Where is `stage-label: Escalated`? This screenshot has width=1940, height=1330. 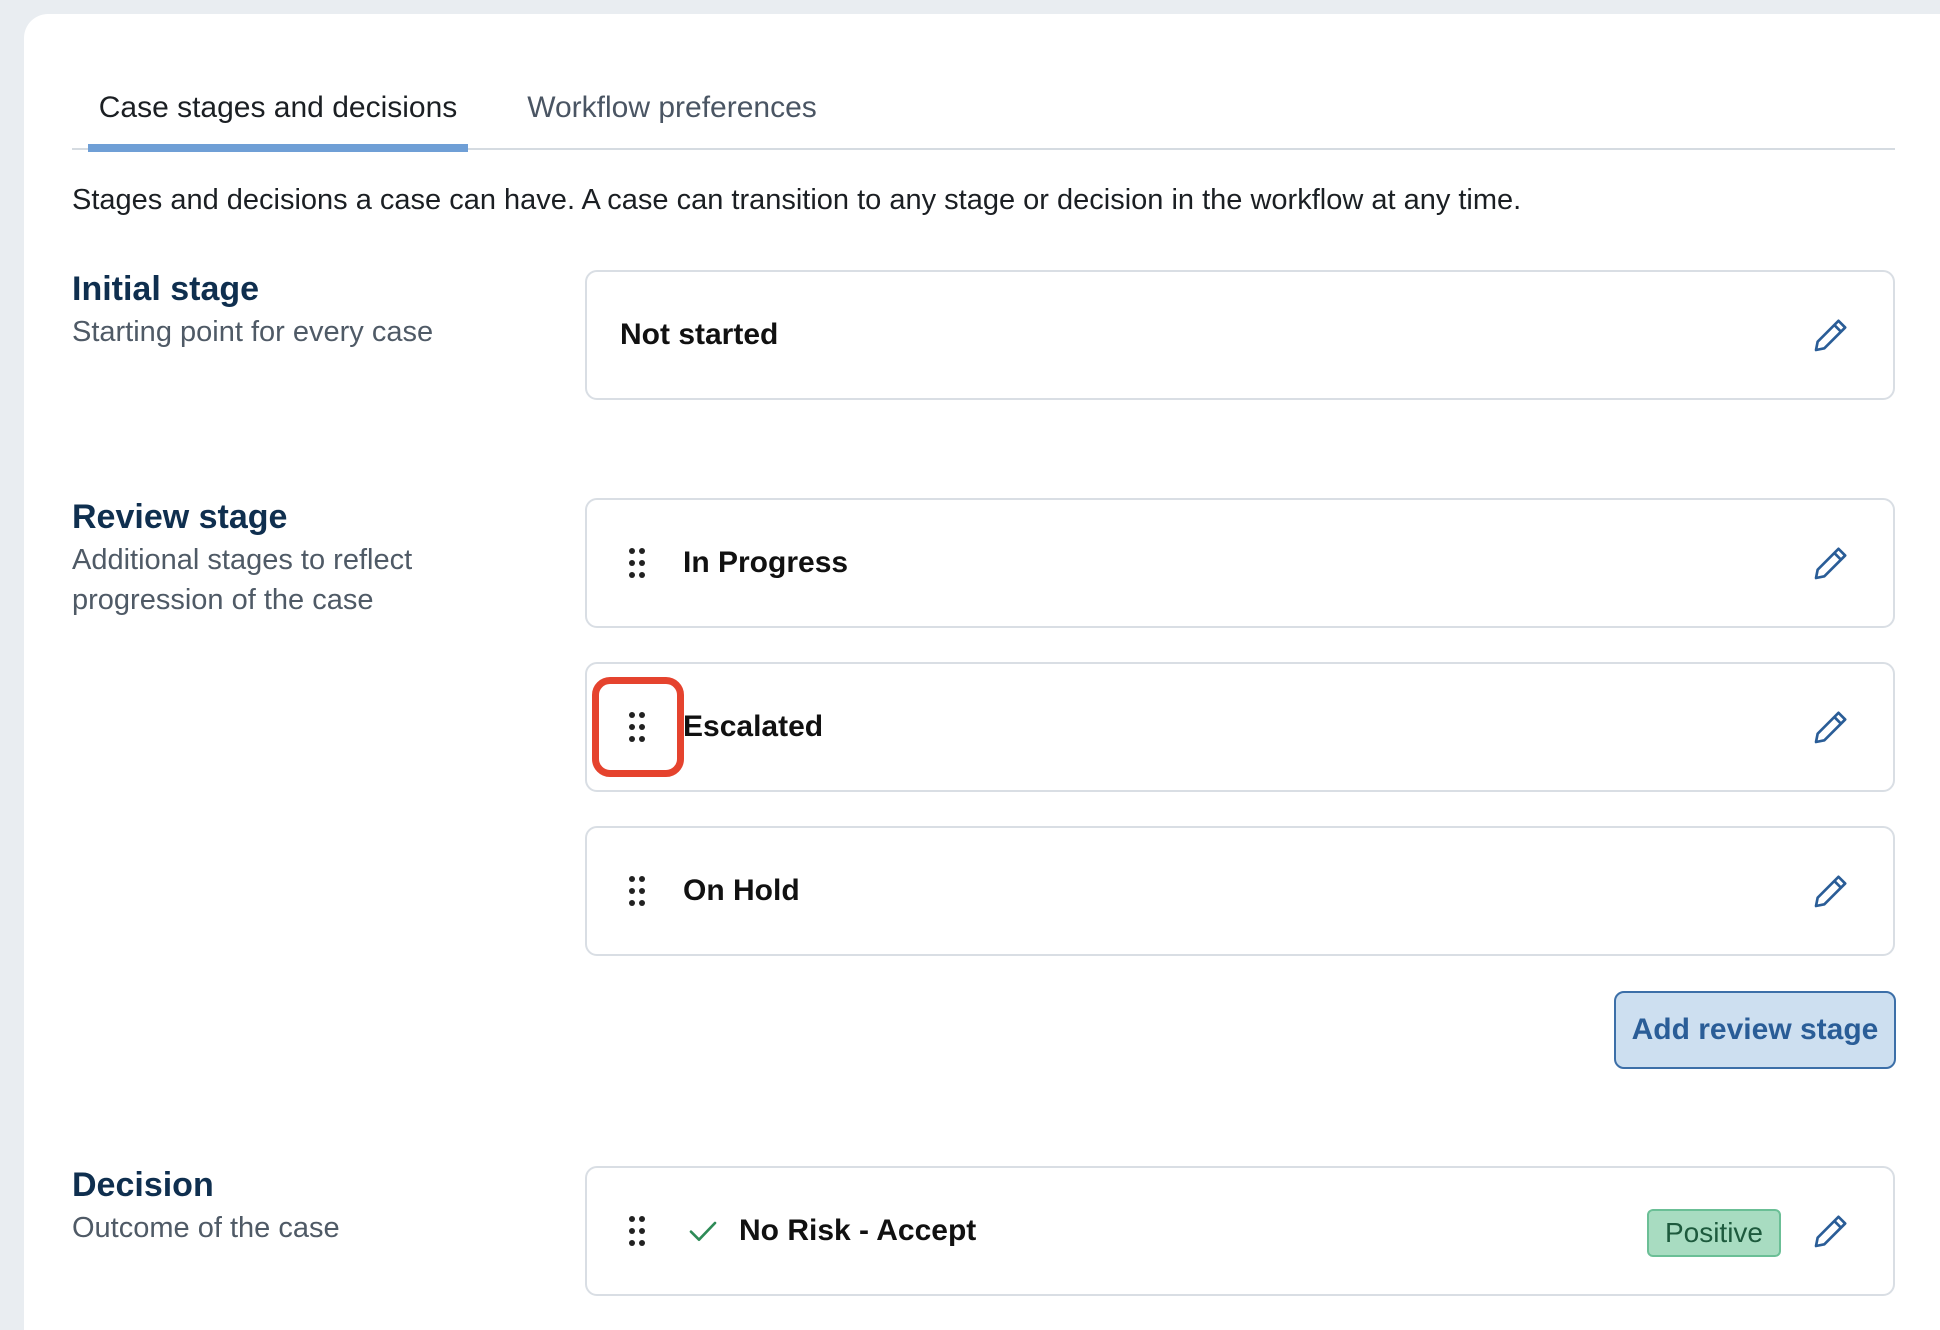 stage-label: Escalated is located at coordinates (753, 726).